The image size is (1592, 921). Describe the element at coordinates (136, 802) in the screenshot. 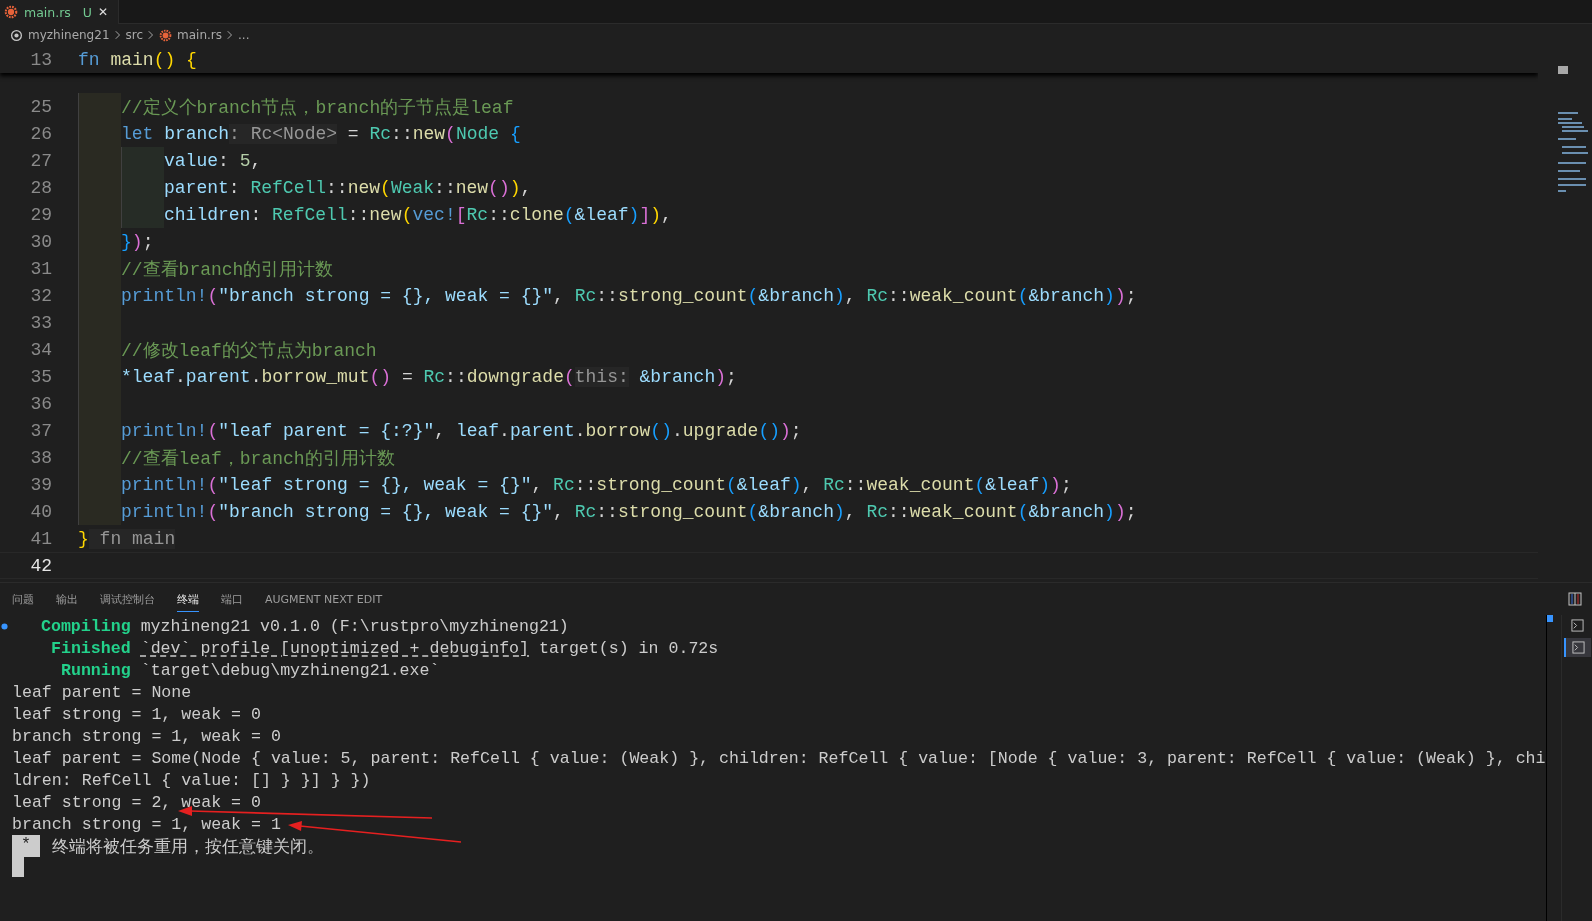

I see `terminal-output: leaf strong = 2, weak = 0` at that location.